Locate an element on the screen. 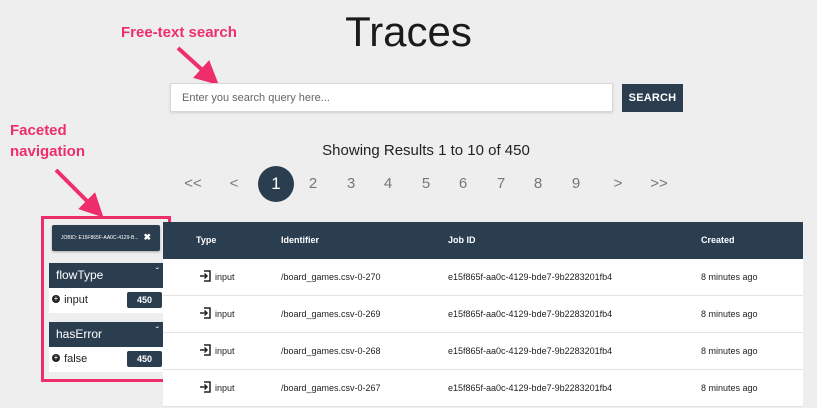 This screenshot has width=817, height=408. facet-title: flowType is located at coordinates (80, 275).